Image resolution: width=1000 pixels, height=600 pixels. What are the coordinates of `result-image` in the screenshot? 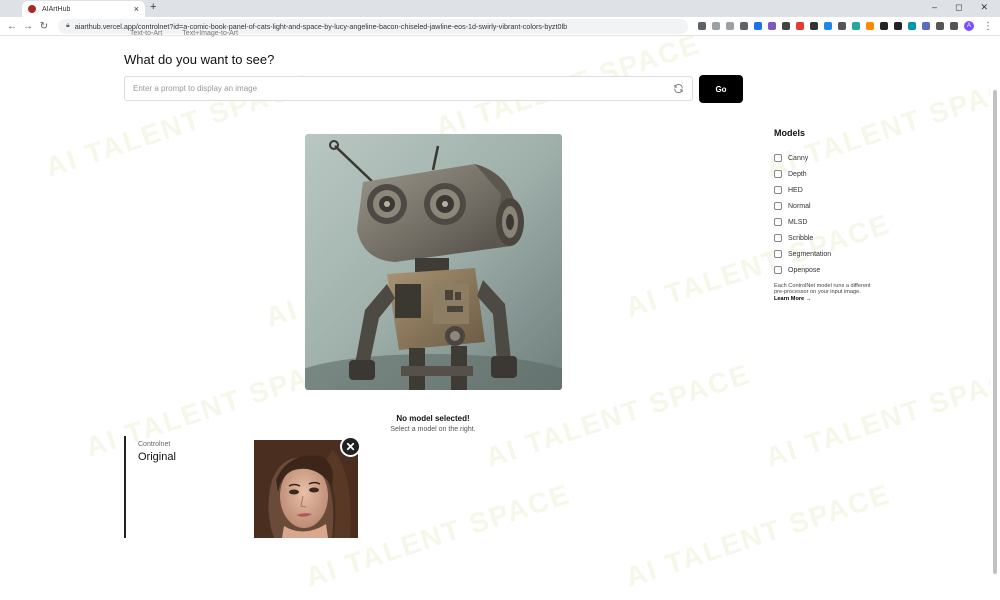 It's located at (433, 262).